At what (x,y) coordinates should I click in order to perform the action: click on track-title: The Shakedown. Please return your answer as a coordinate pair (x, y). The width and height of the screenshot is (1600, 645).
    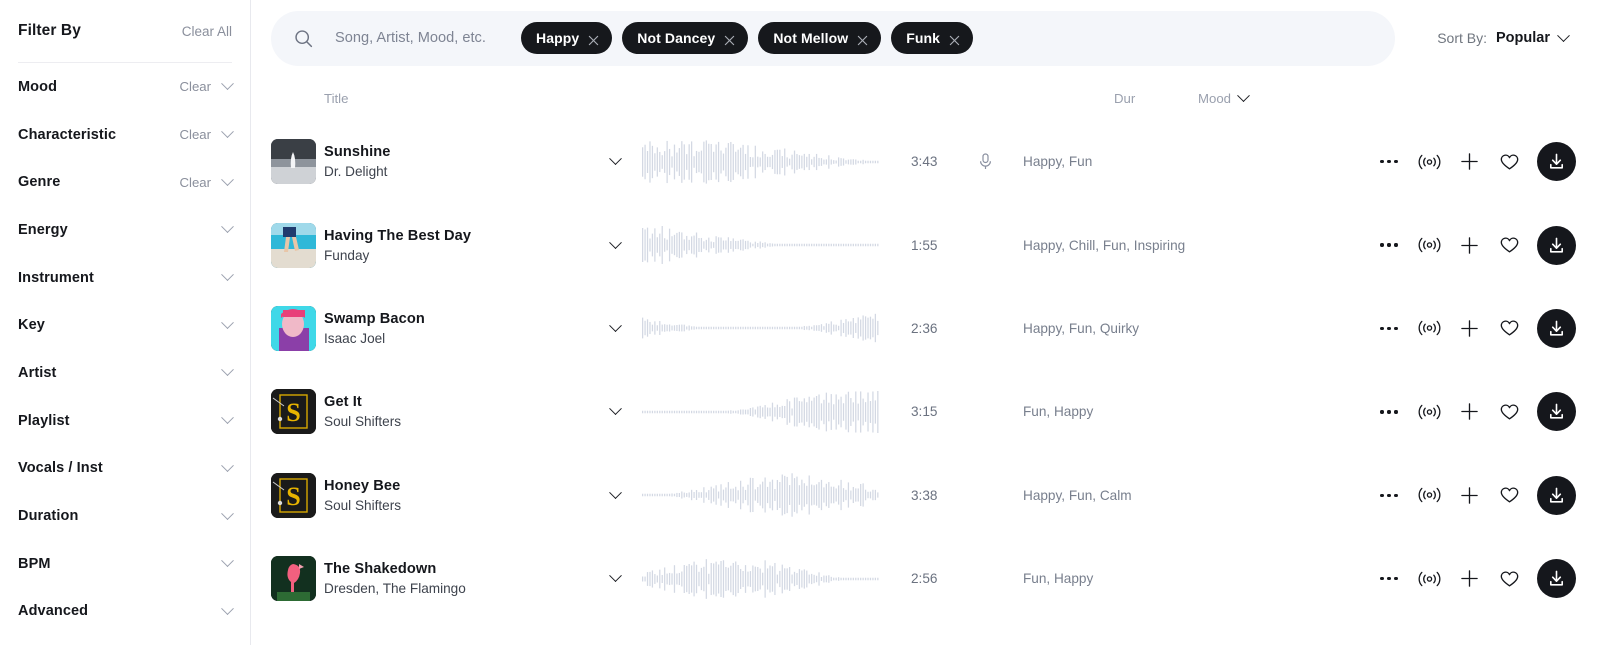
    Looking at the image, I should click on (459, 569).